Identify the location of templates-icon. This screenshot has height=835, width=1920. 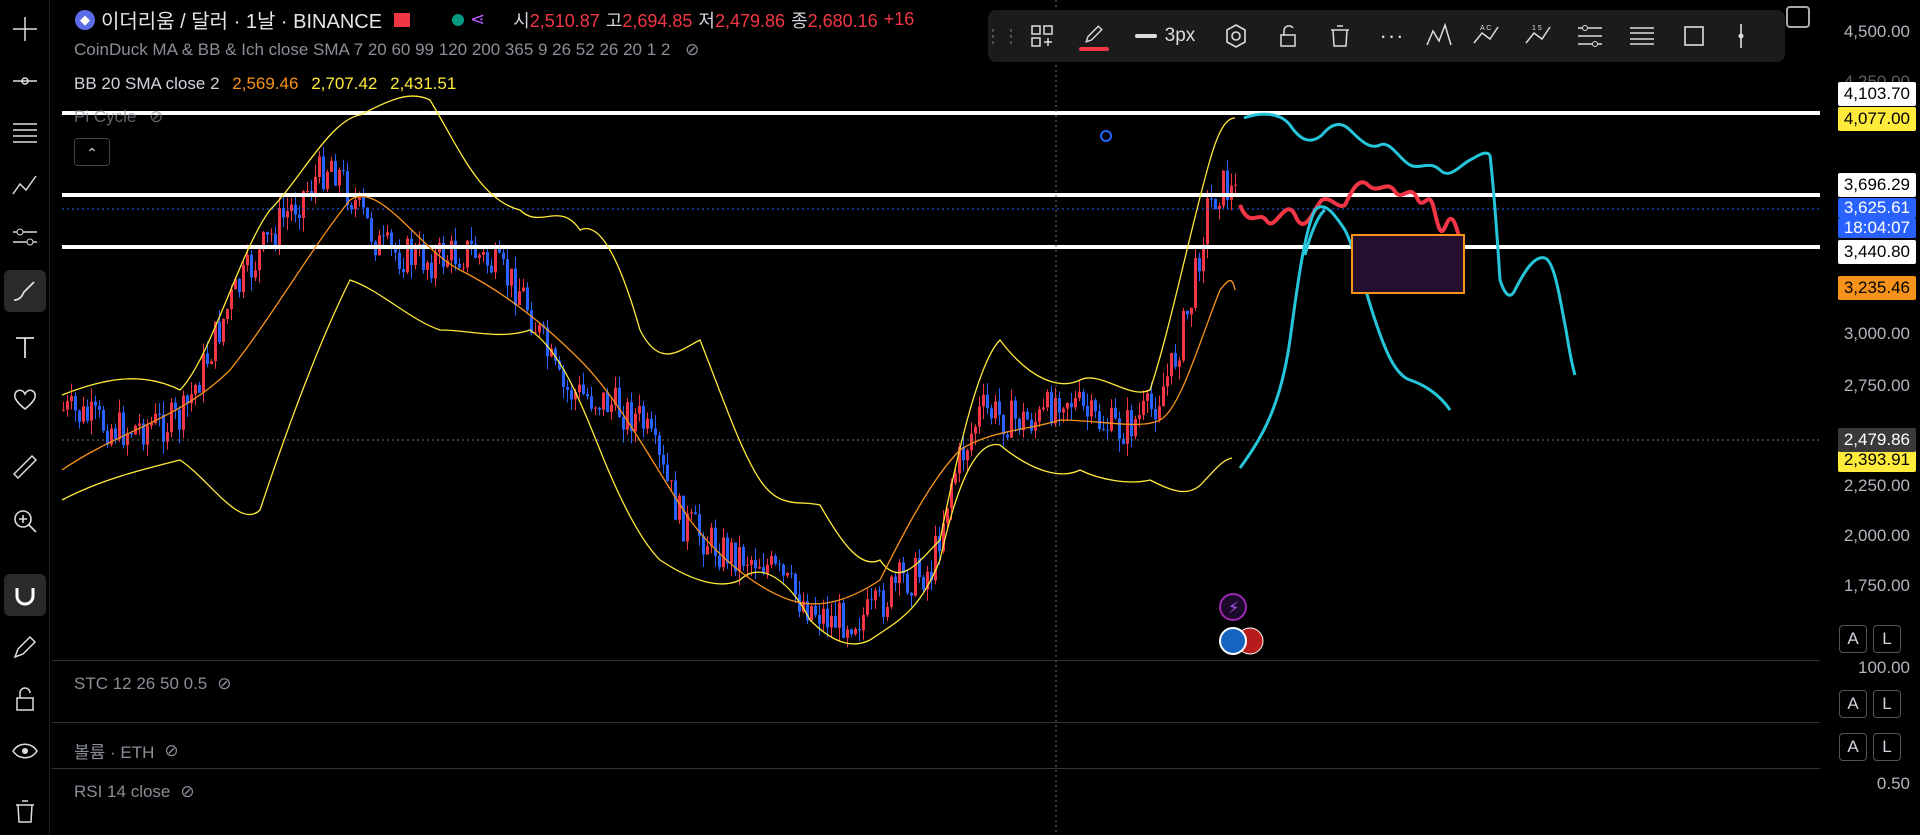
(1042, 36).